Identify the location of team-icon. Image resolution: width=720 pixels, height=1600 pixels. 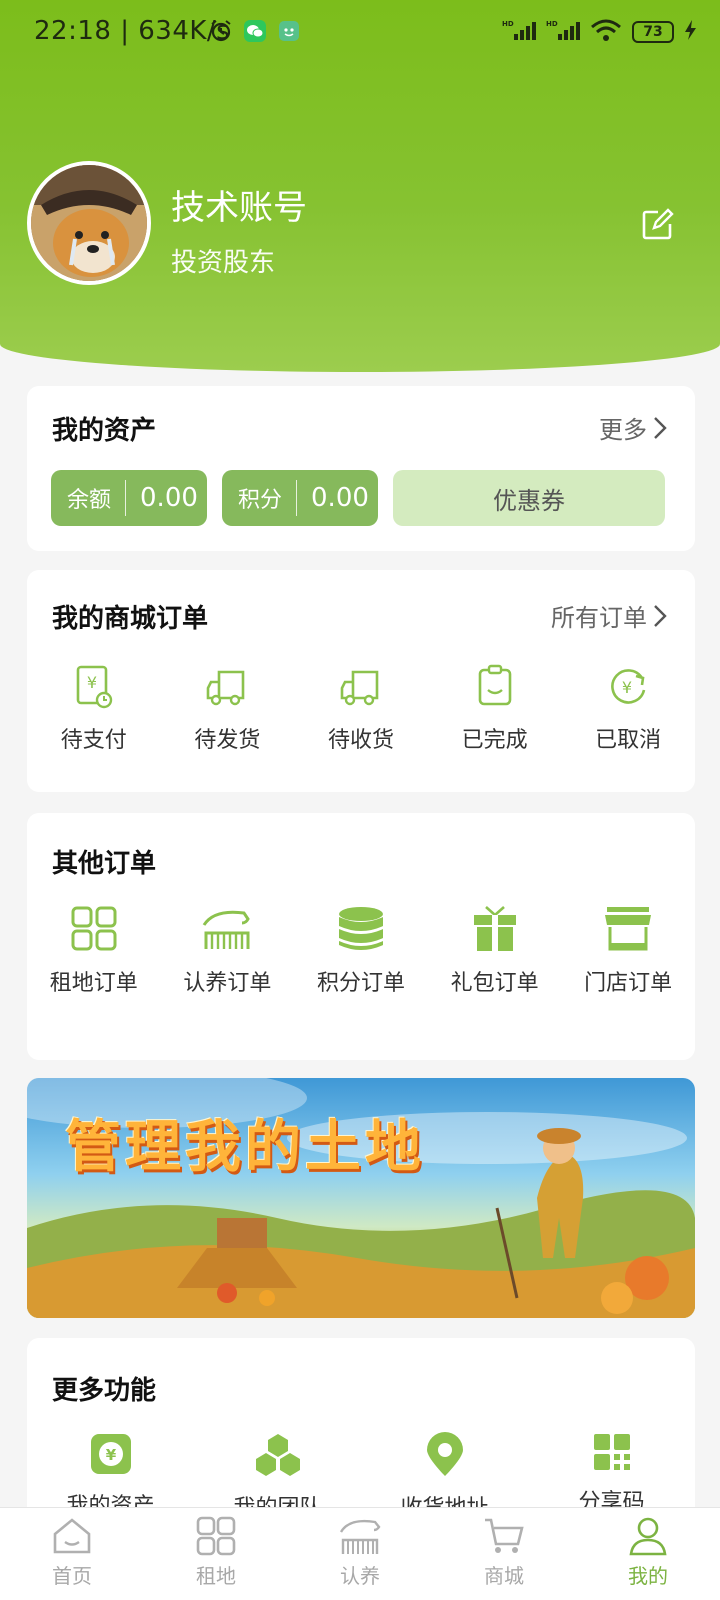
(277, 1455).